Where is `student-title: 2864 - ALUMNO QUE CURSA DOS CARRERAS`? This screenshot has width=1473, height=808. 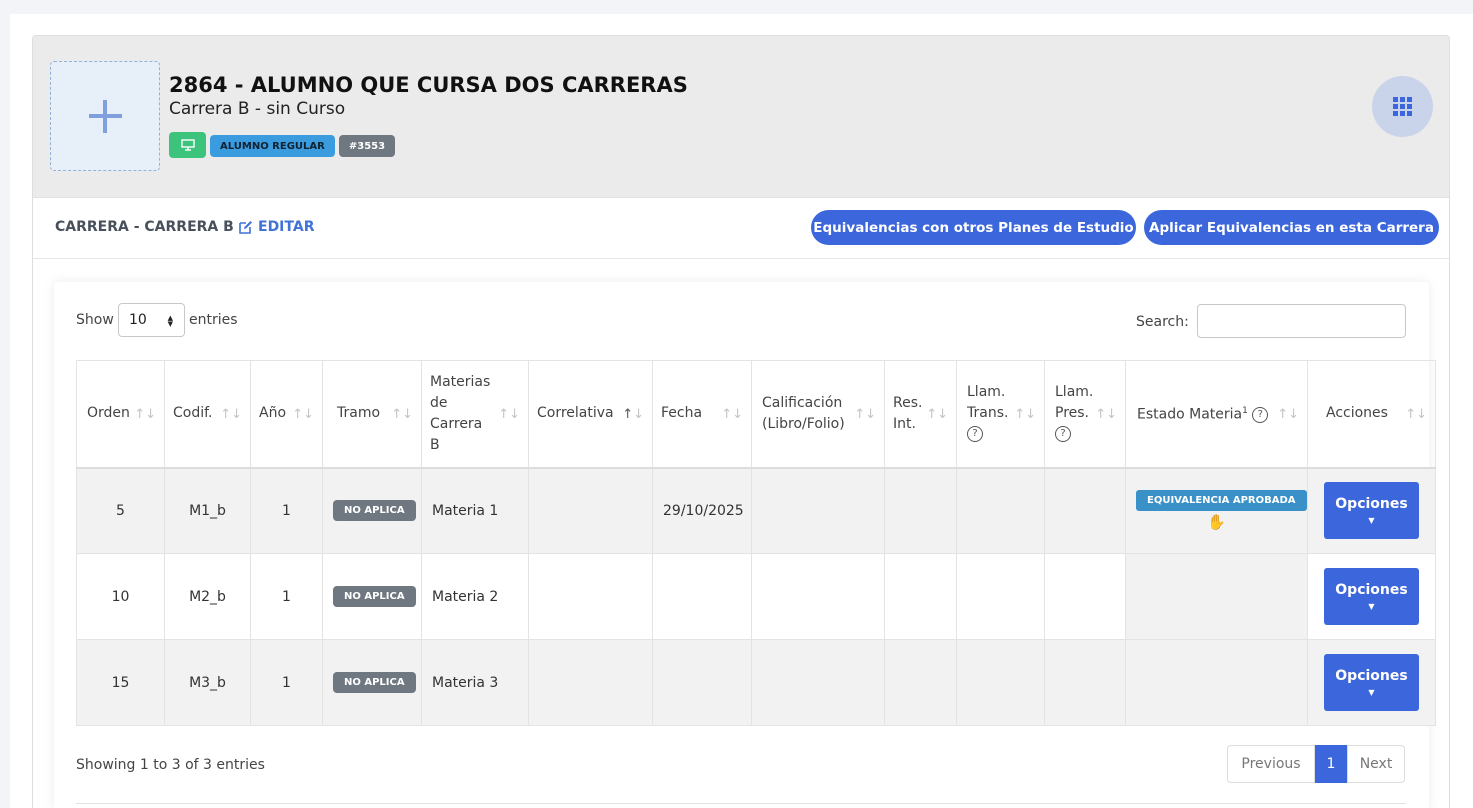 student-title: 2864 - ALUMNO QUE CURSA DOS CARRERAS is located at coordinates (428, 85).